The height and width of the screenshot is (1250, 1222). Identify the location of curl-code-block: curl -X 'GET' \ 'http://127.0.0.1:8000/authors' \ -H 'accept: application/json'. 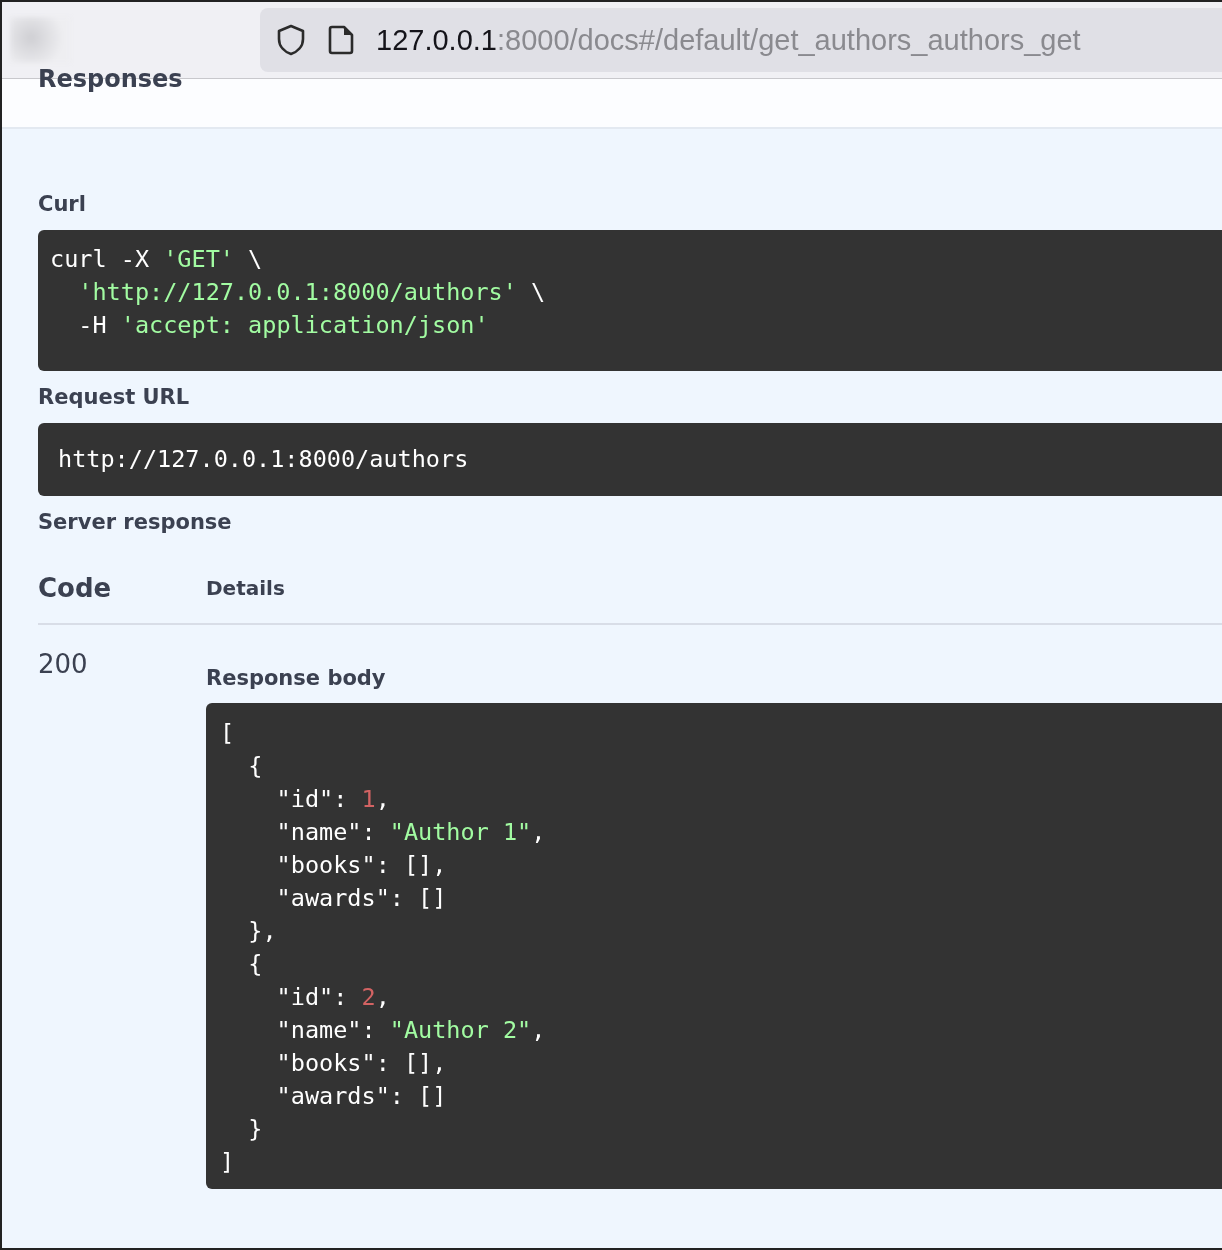
(630, 300).